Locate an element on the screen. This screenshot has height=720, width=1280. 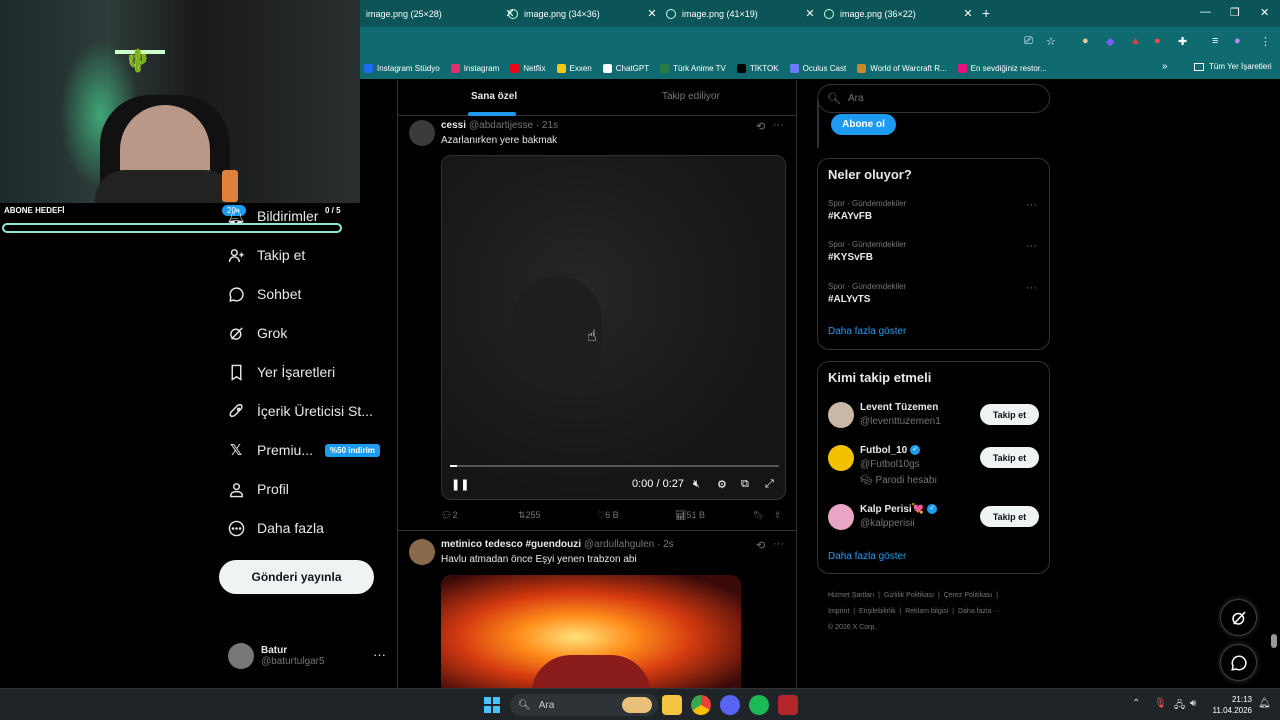
network-icon: 🖧︎ is located at coordinates (1179, 706).